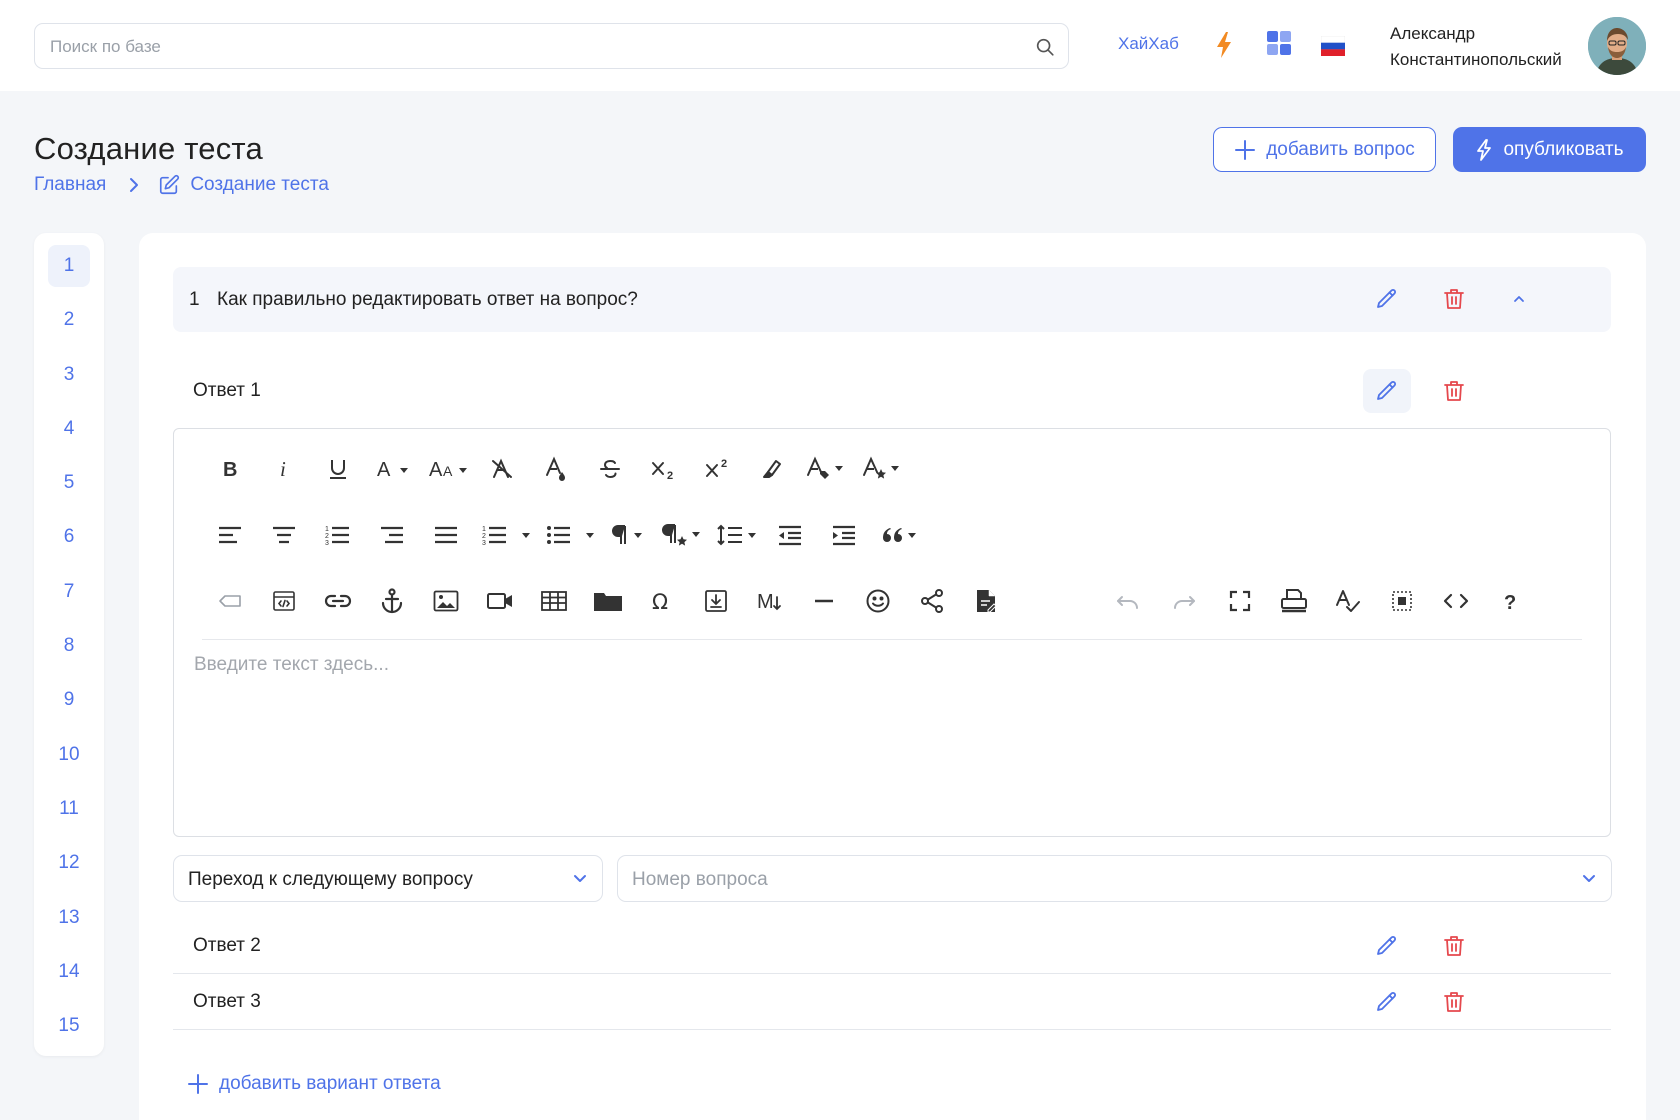 Image resolution: width=1680 pixels, height=1120 pixels. I want to click on outdent-icon, so click(790, 535).